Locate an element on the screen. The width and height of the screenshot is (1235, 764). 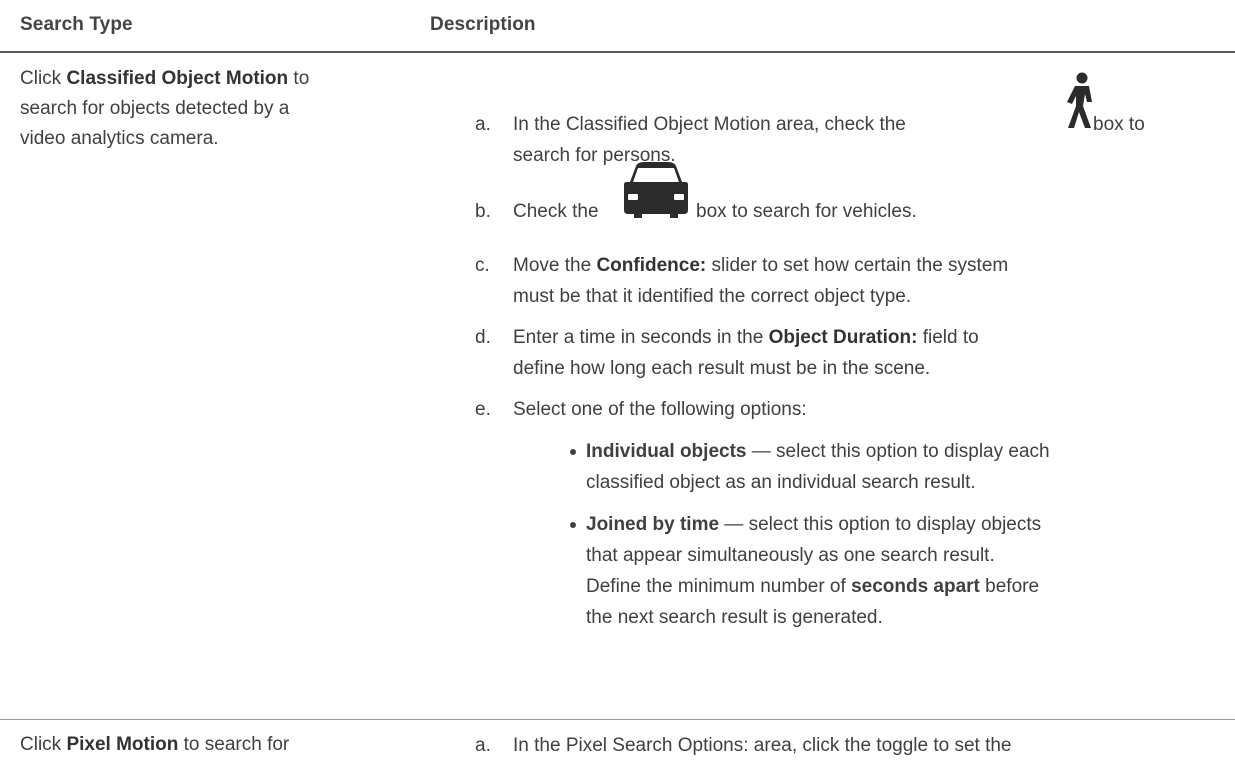
option-name: Individual objects is located at coordinates (666, 451).